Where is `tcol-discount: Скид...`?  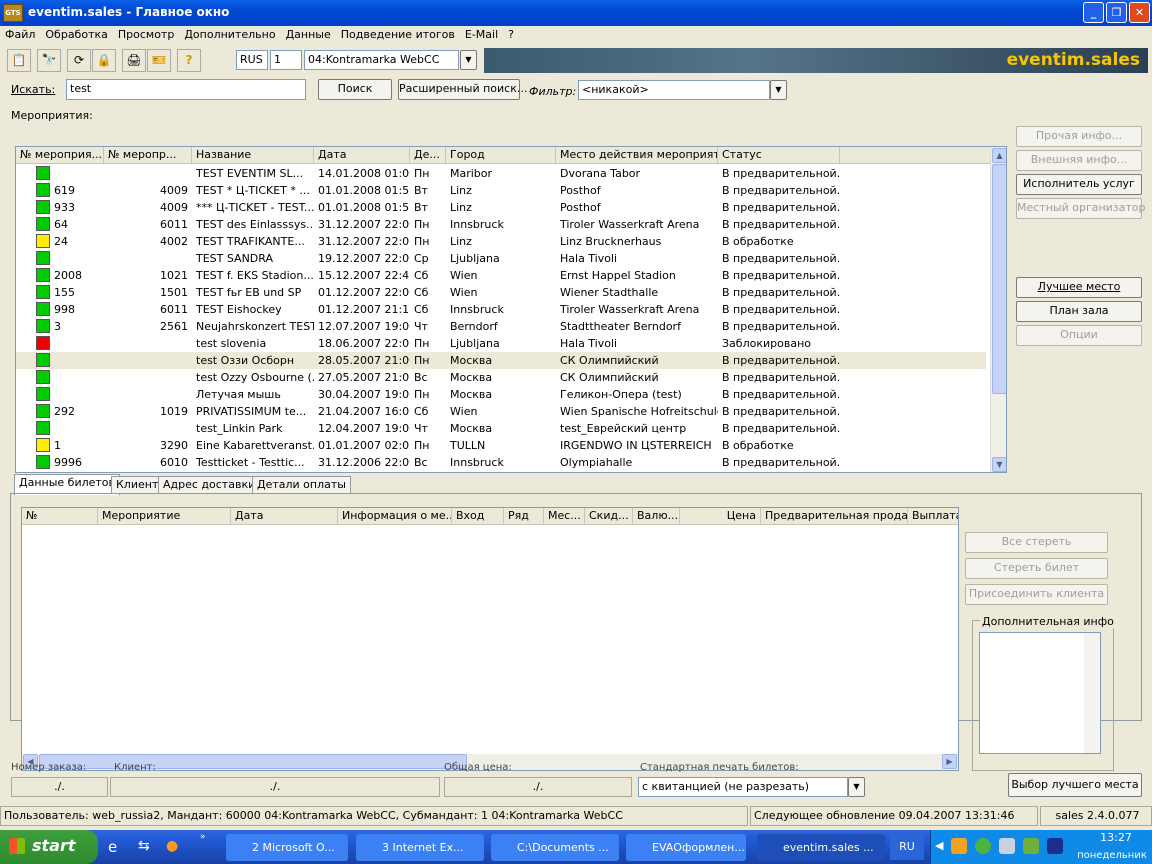 tcol-discount: Скид... is located at coordinates (609, 516).